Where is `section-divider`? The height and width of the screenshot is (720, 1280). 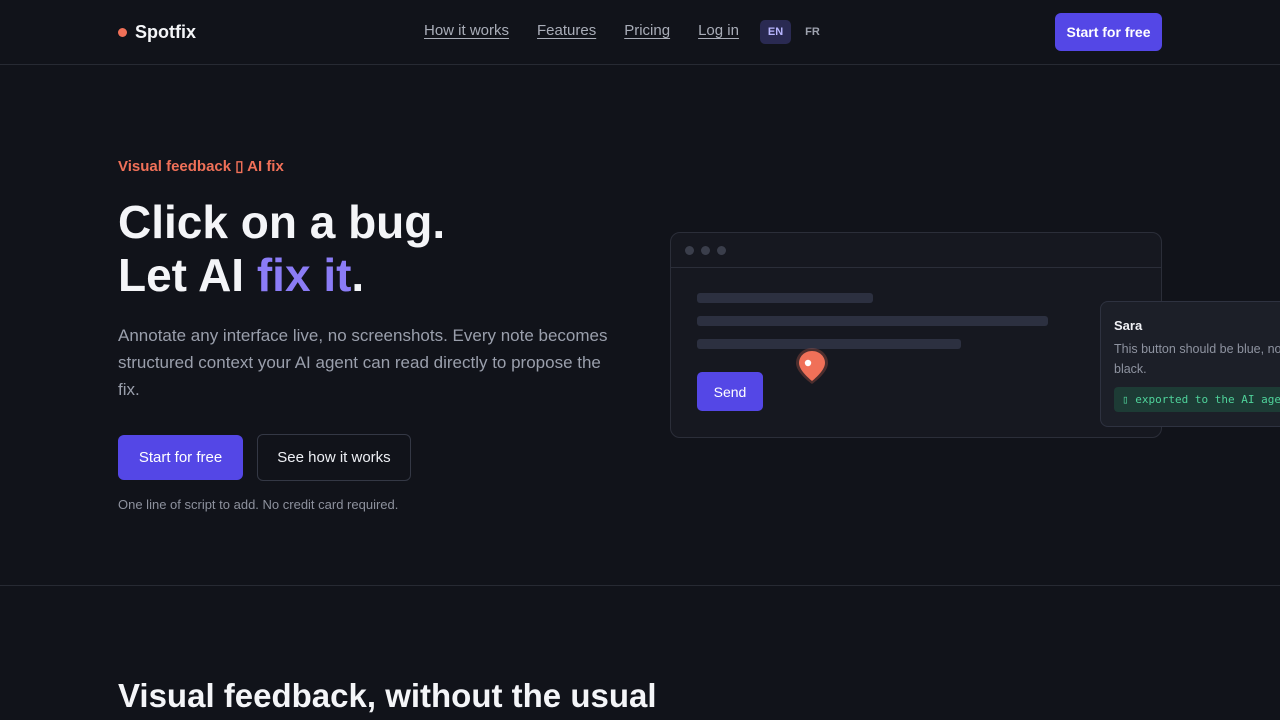
section-divider is located at coordinates (640, 585).